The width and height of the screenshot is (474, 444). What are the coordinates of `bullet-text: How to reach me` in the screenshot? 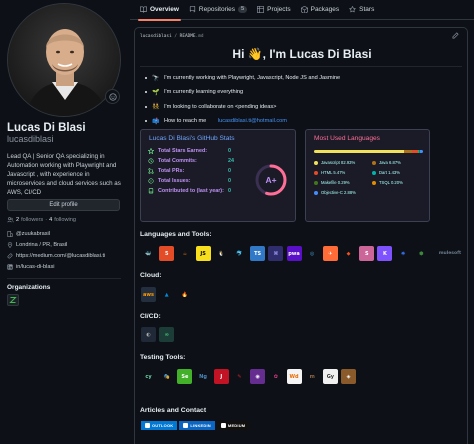 It's located at (185, 121).